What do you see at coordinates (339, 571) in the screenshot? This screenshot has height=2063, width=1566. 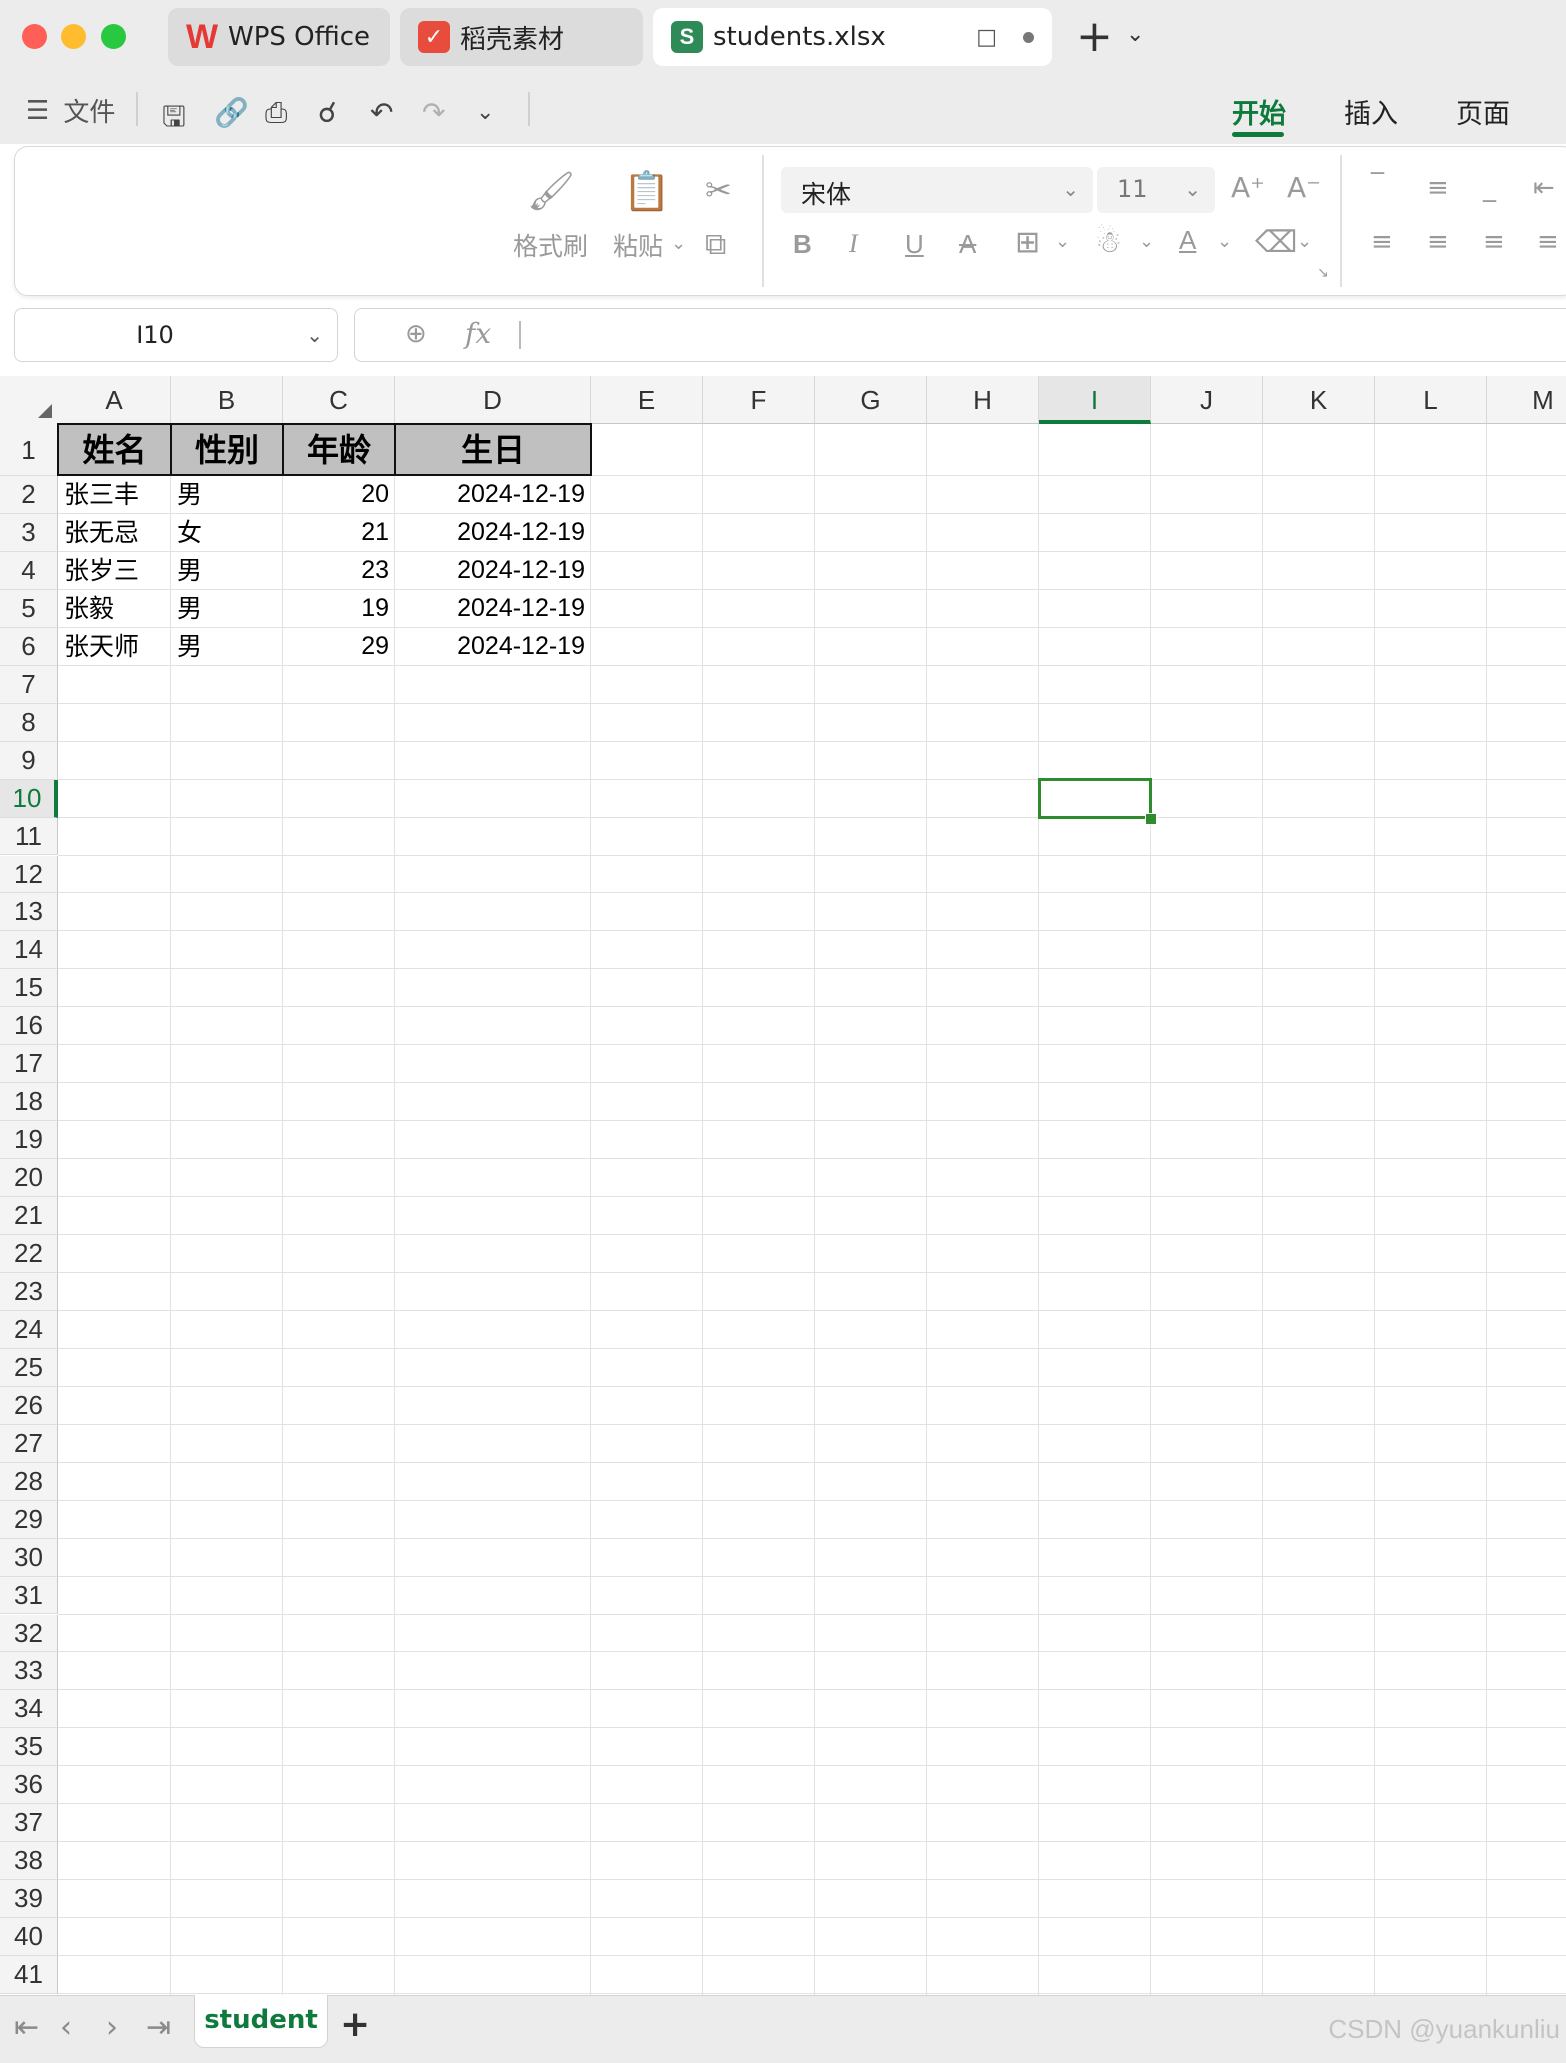 I see `table-cell: 23` at bounding box center [339, 571].